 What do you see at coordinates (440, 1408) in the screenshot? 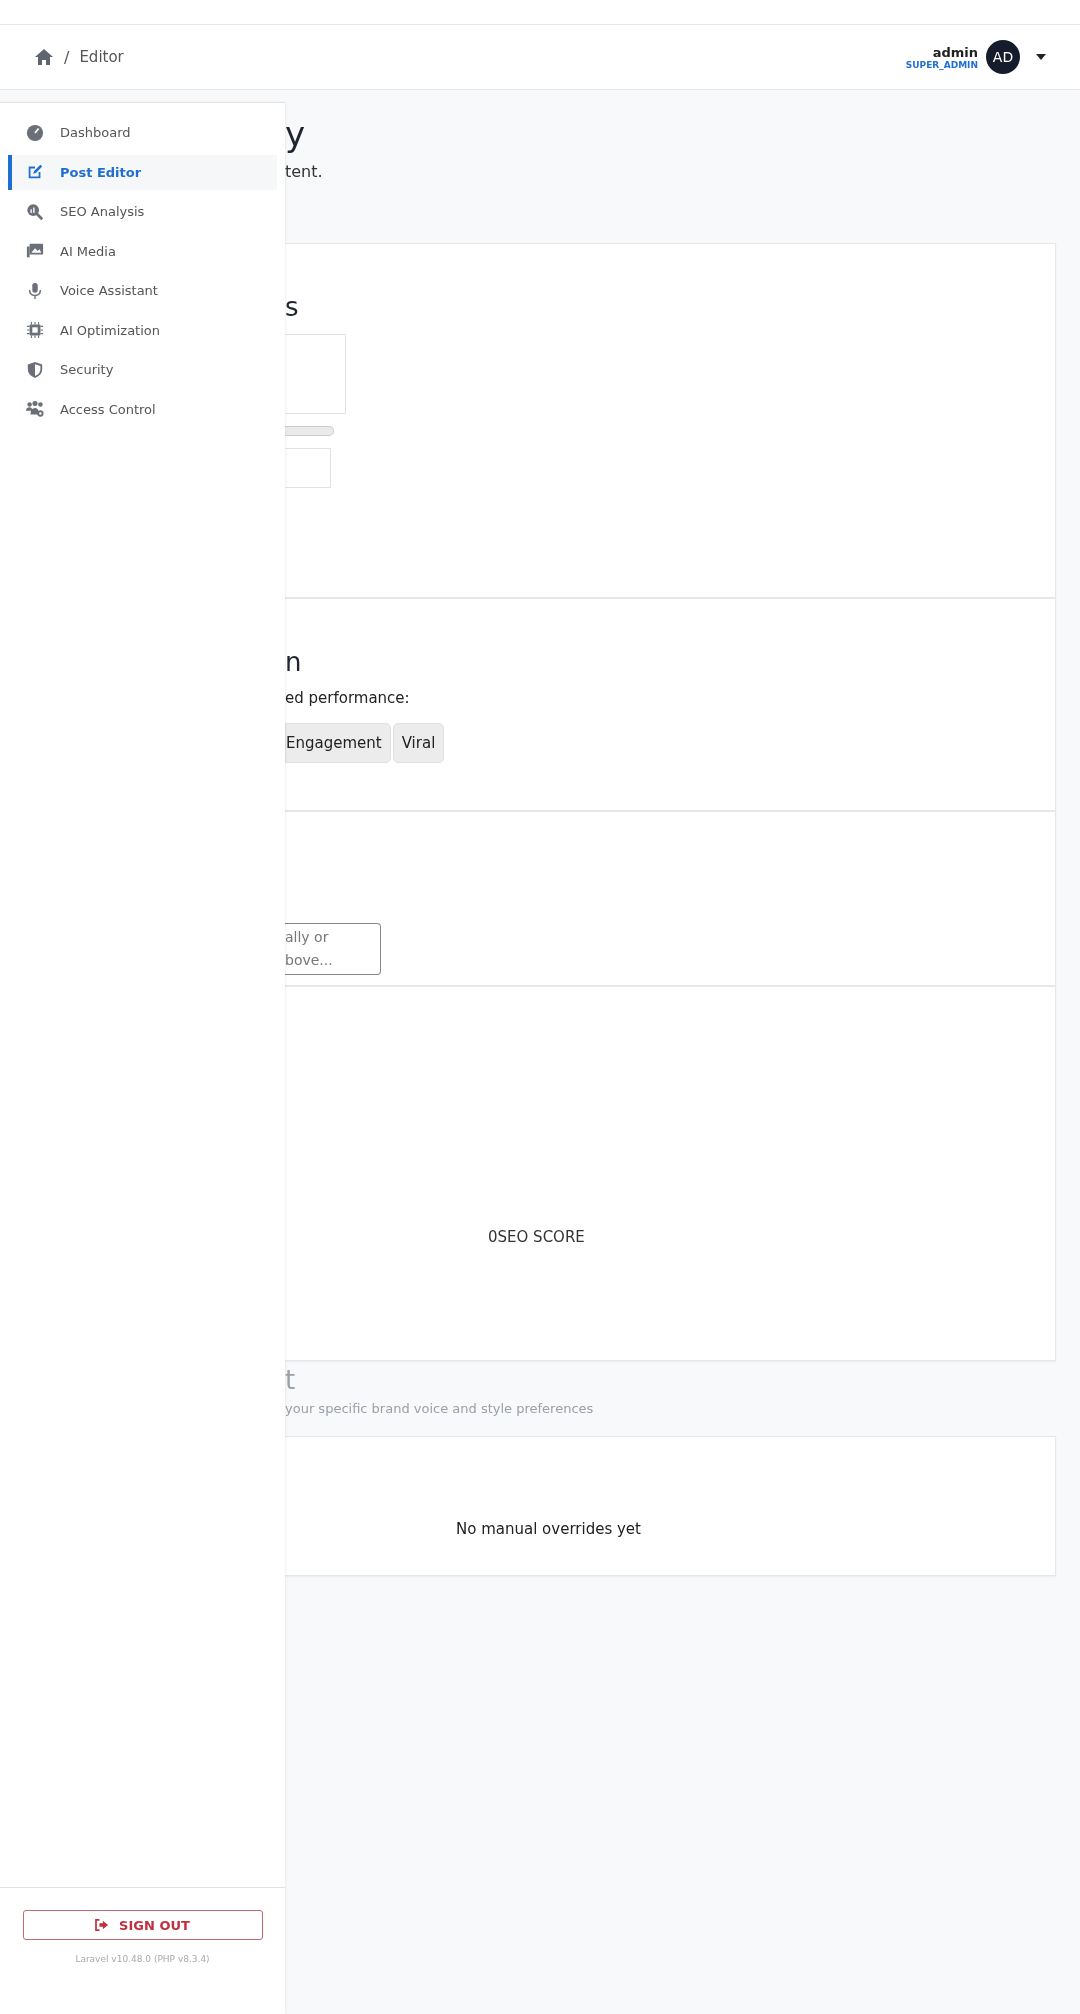
I see `section-subtitle: your specific brand voice and style preferences` at bounding box center [440, 1408].